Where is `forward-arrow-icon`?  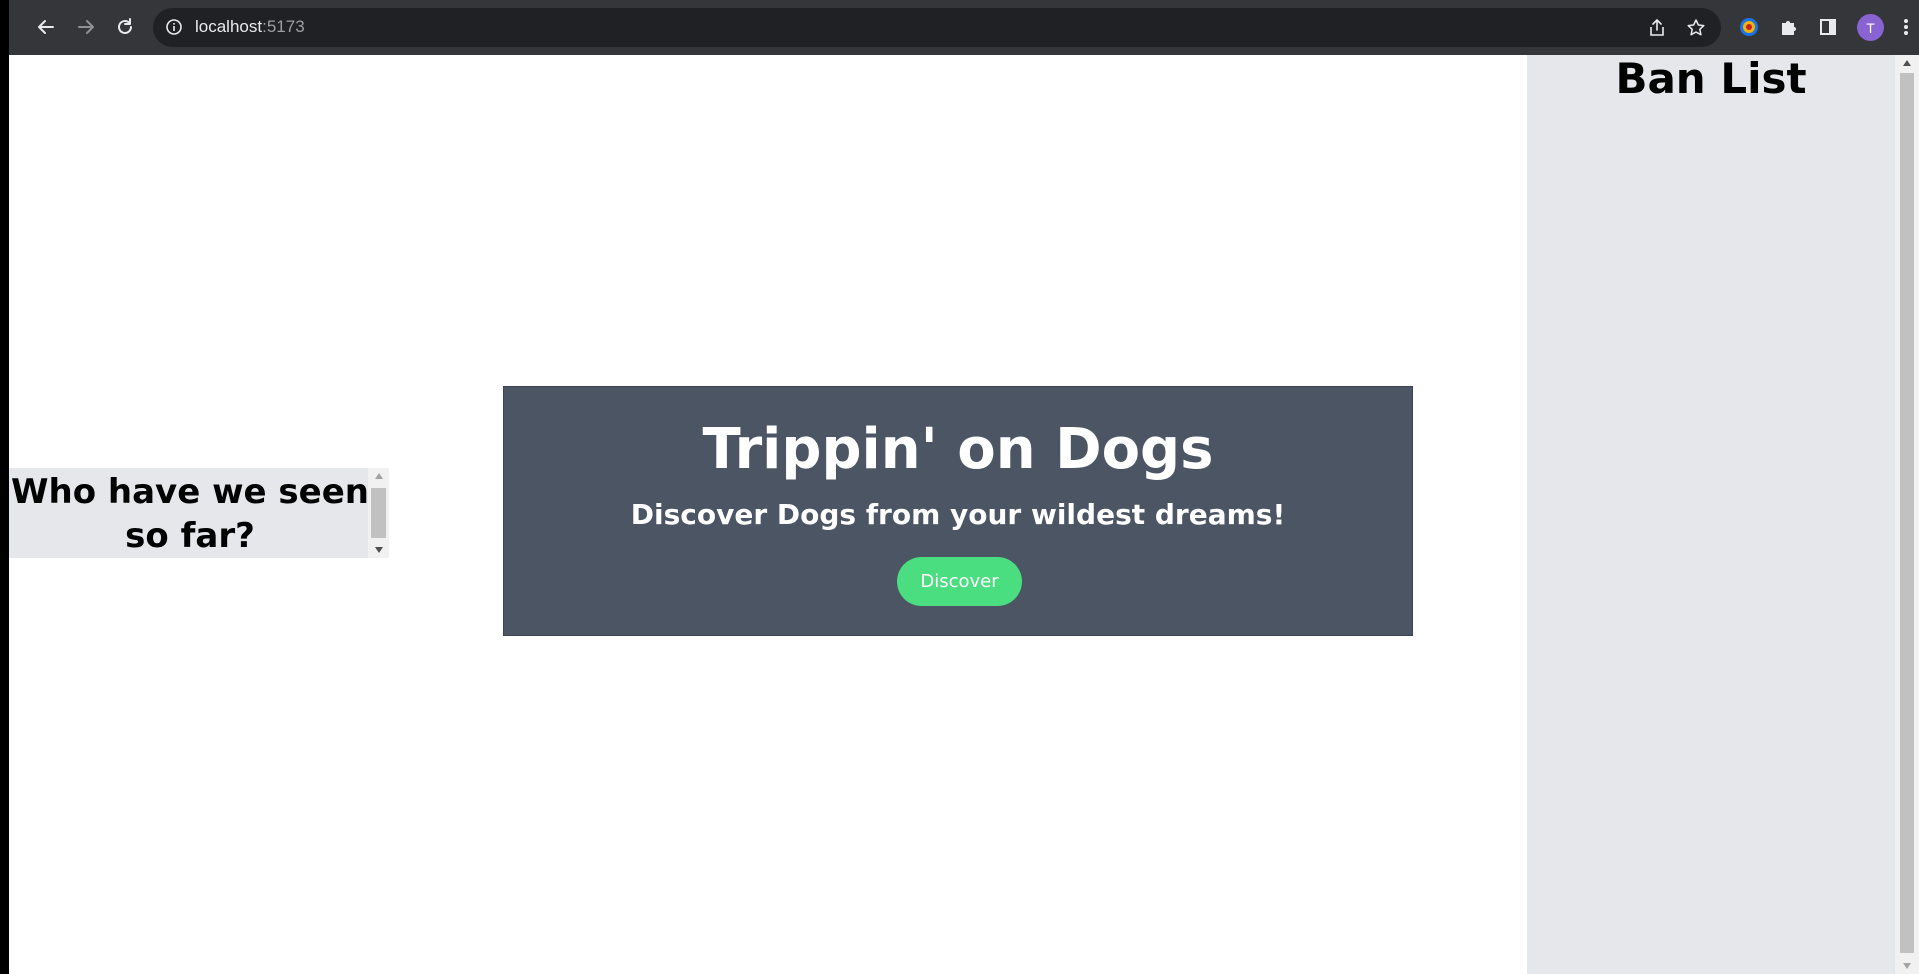 forward-arrow-icon is located at coordinates (86, 27).